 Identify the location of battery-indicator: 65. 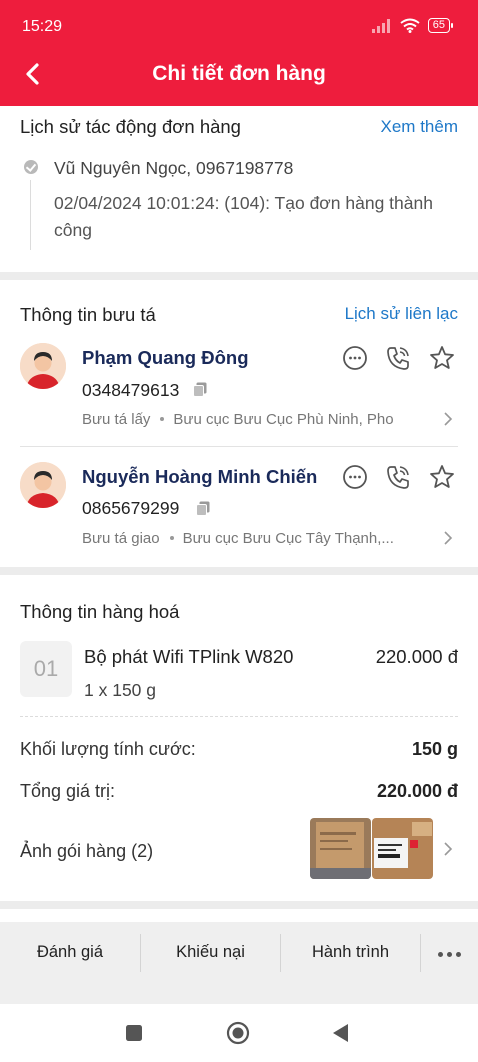
(440, 25).